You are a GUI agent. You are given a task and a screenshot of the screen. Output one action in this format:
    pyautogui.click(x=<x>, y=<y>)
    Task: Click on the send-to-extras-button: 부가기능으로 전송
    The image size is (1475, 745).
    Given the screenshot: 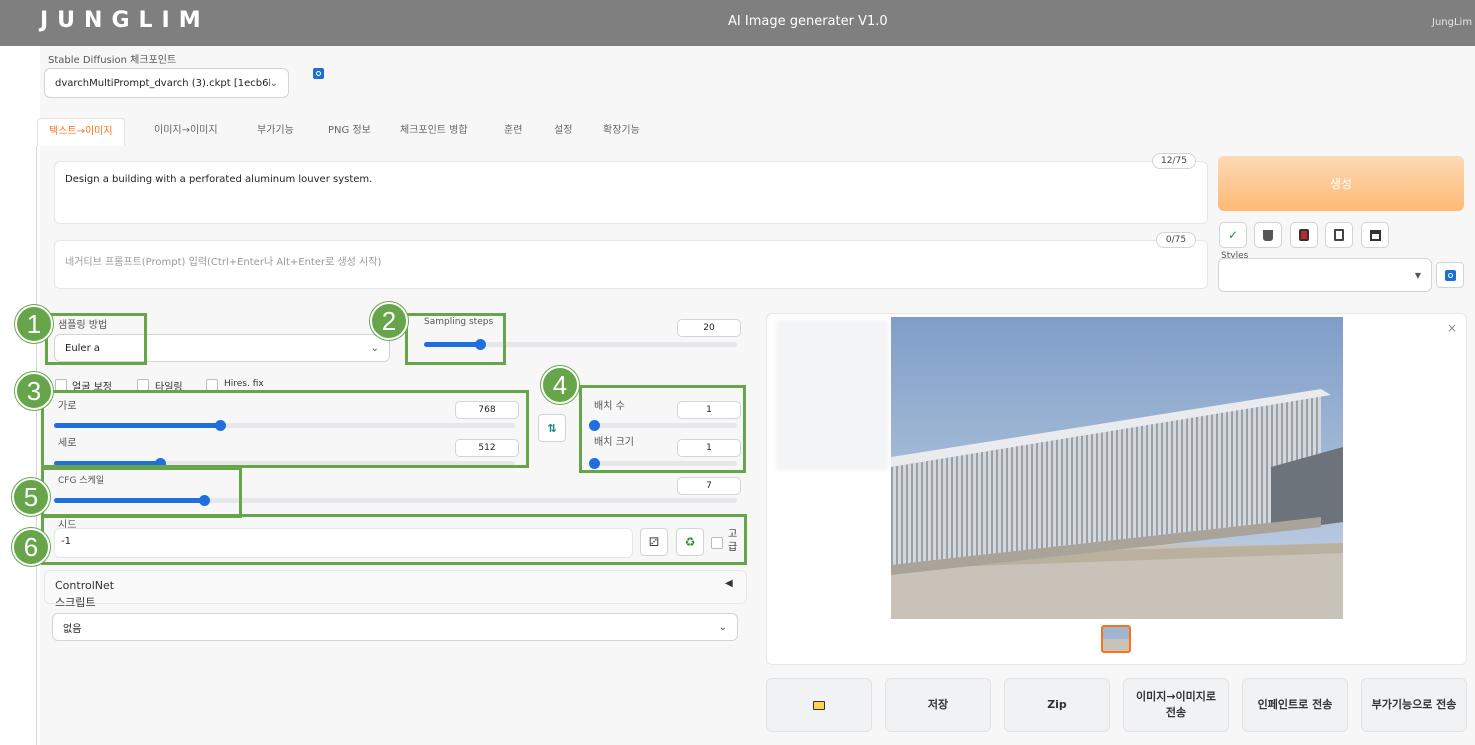 What is the action you would take?
    pyautogui.click(x=1414, y=705)
    